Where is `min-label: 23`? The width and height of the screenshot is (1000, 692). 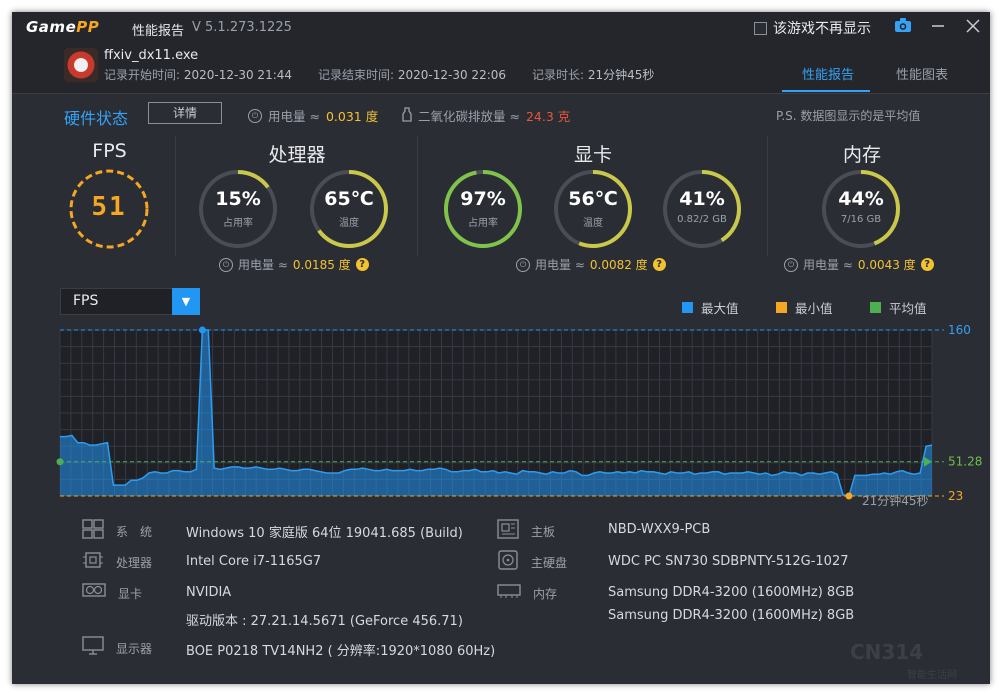 min-label: 23 is located at coordinates (955, 496).